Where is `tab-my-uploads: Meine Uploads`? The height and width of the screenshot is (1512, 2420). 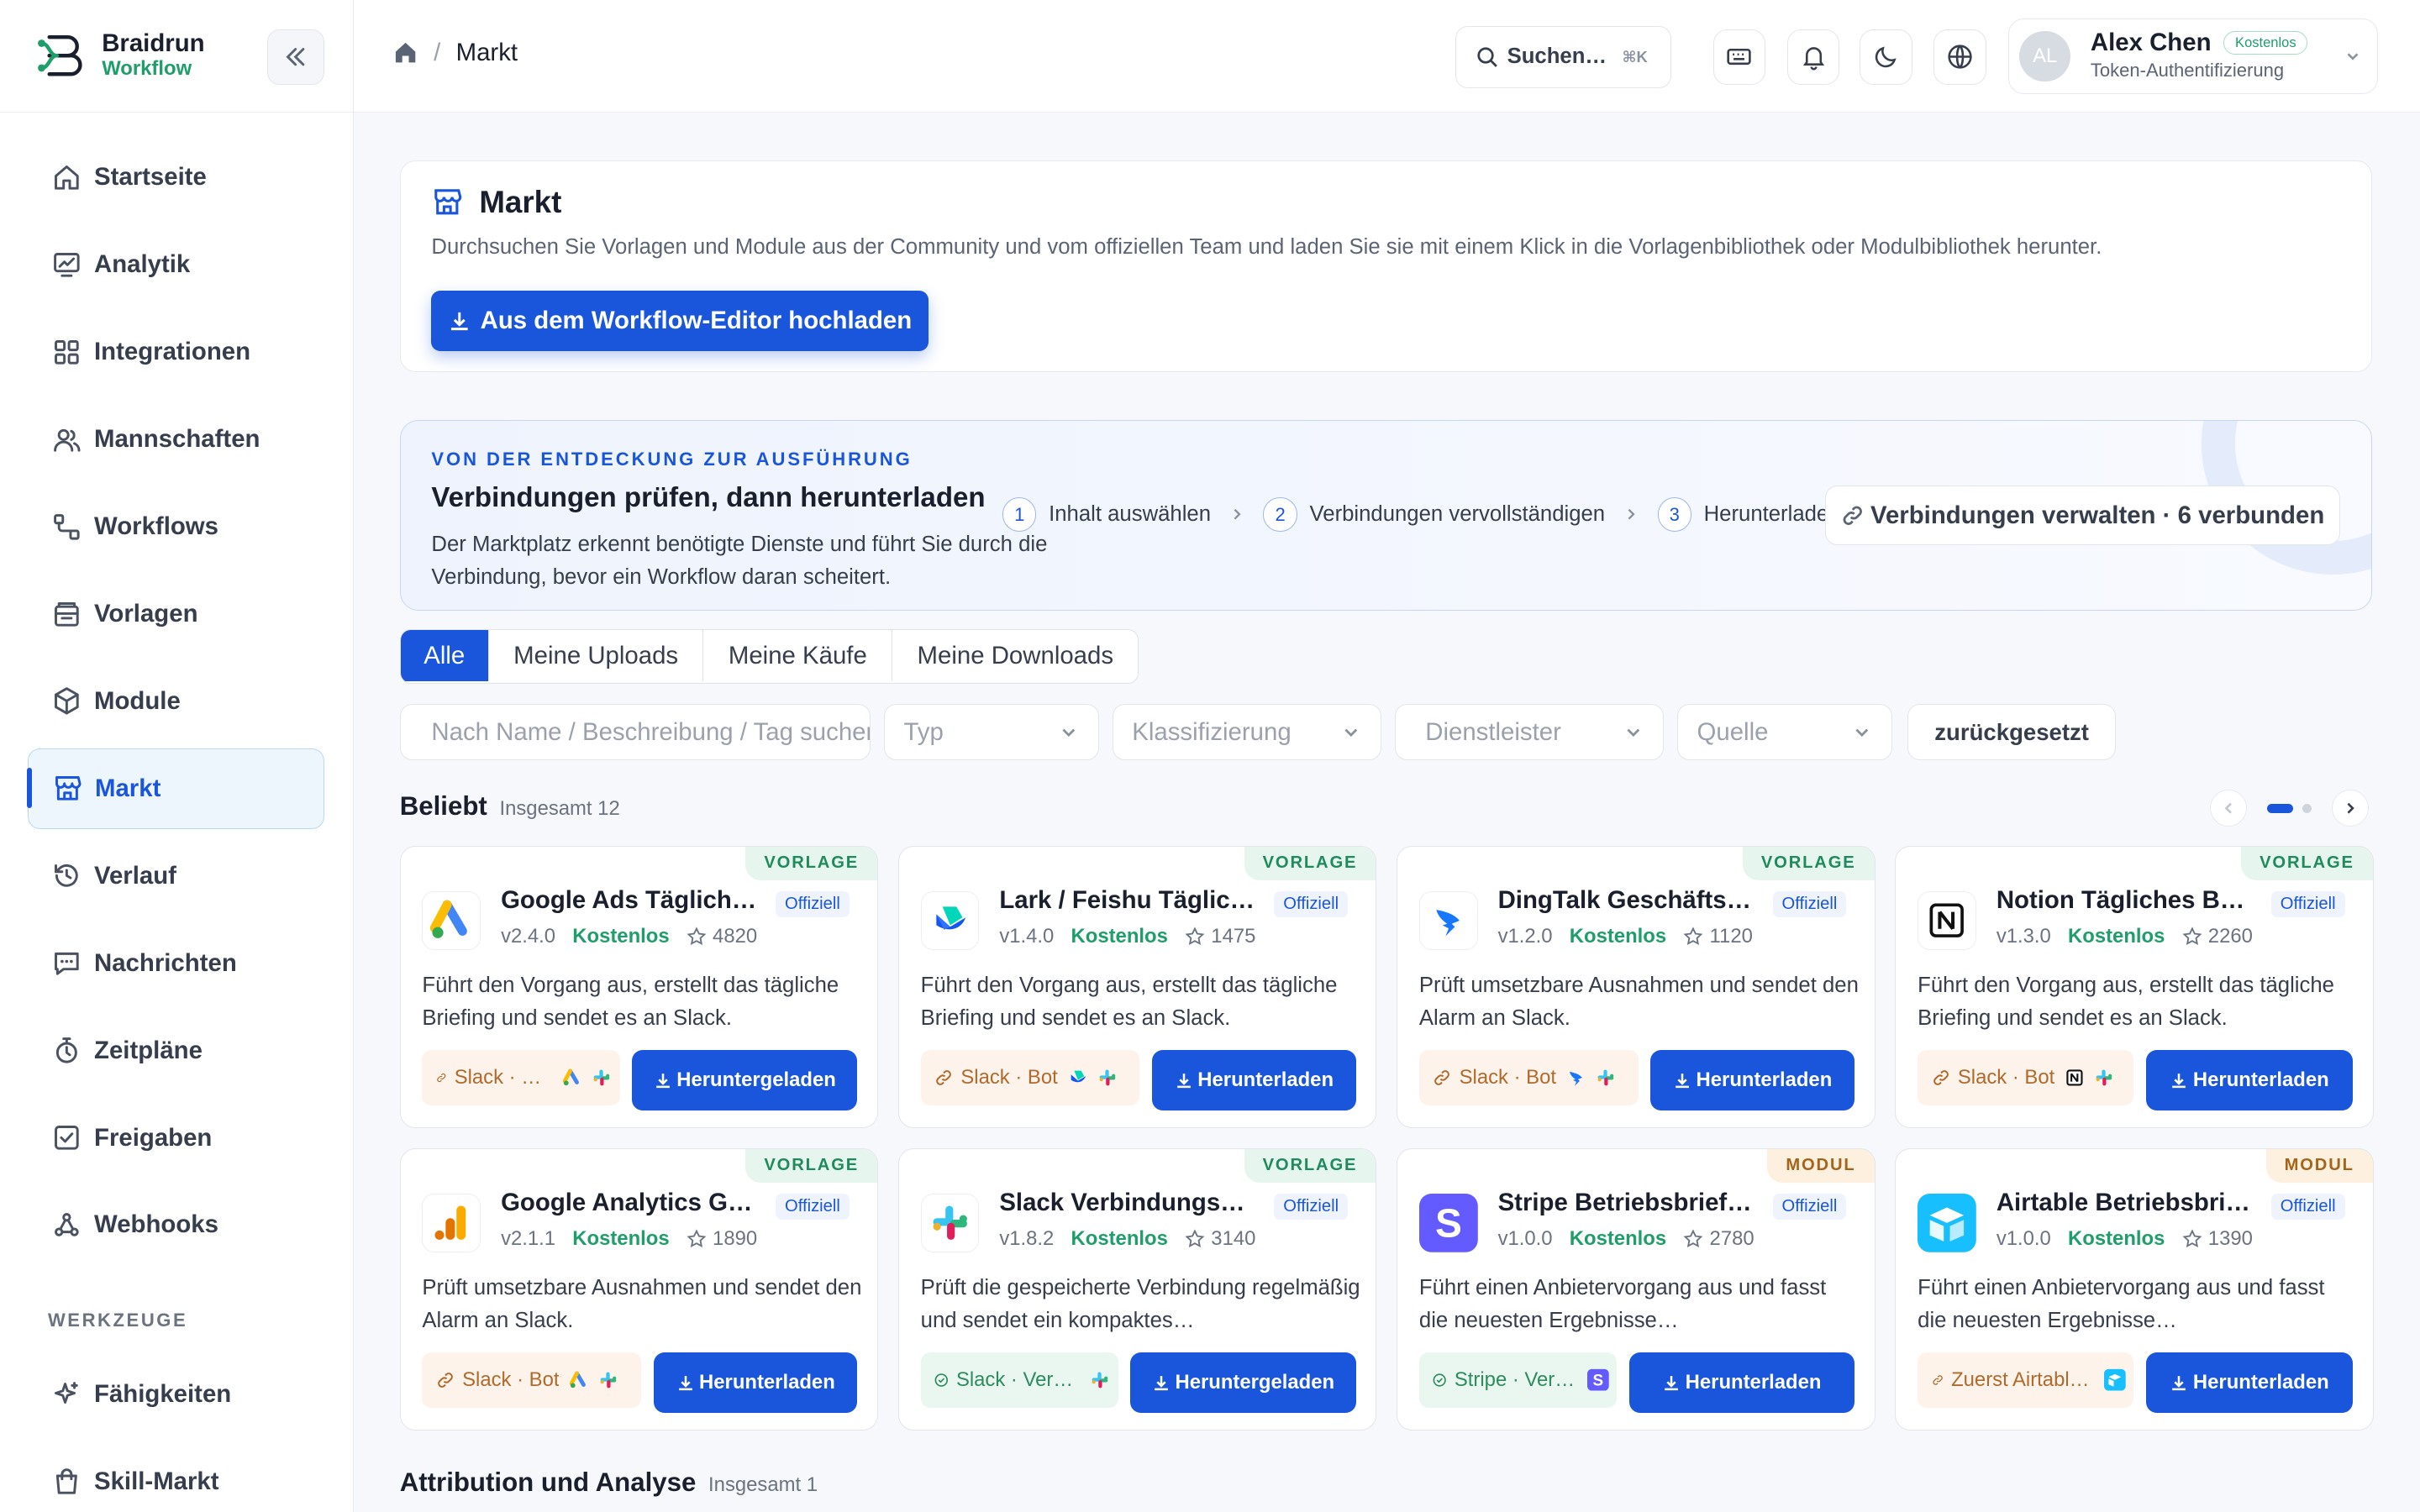
tab-my-uploads: Meine Uploads is located at coordinates (595, 655).